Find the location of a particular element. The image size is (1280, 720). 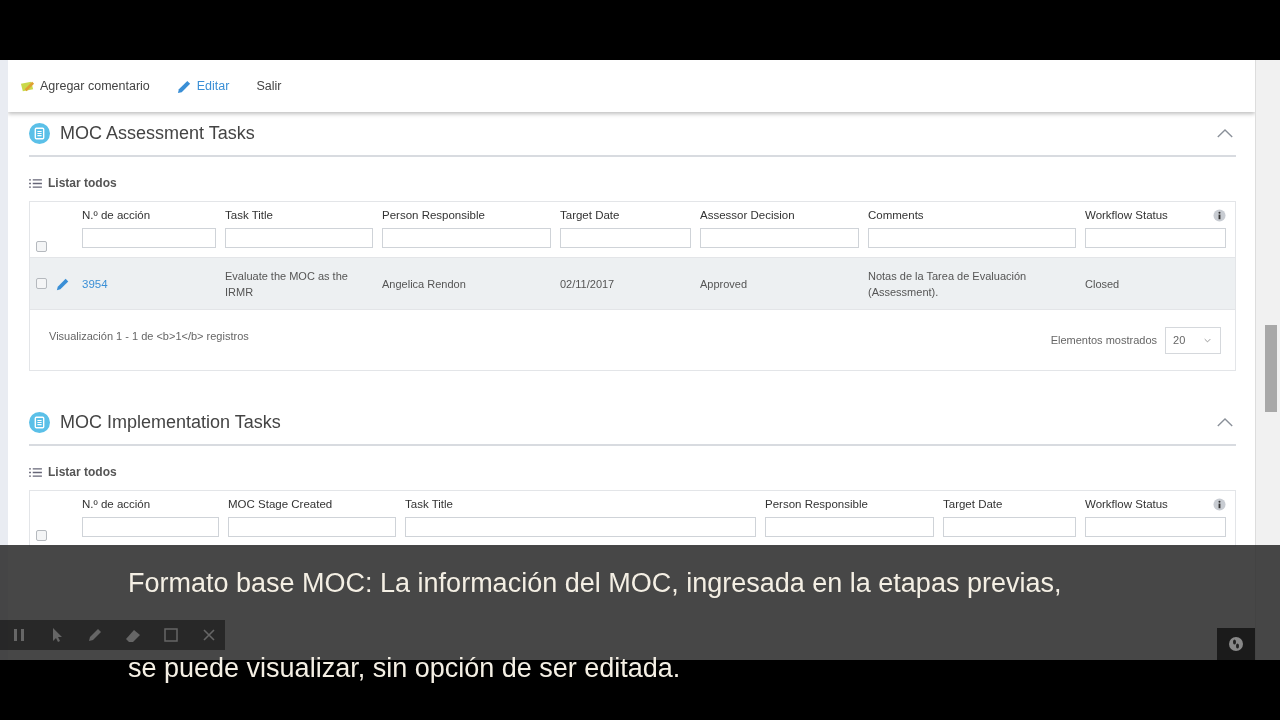

subtitle-text: Formato base MOC: La información del MOC, ingresada en la etapas previas, is located at coordinates (595, 583).